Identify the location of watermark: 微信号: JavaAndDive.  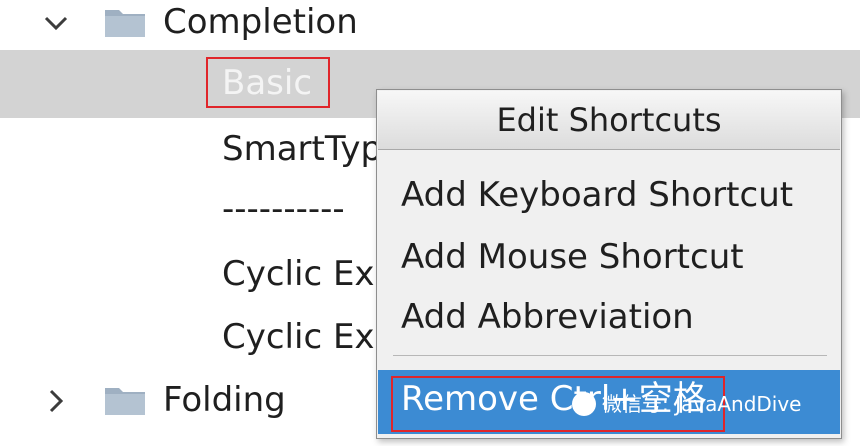
(687, 404).